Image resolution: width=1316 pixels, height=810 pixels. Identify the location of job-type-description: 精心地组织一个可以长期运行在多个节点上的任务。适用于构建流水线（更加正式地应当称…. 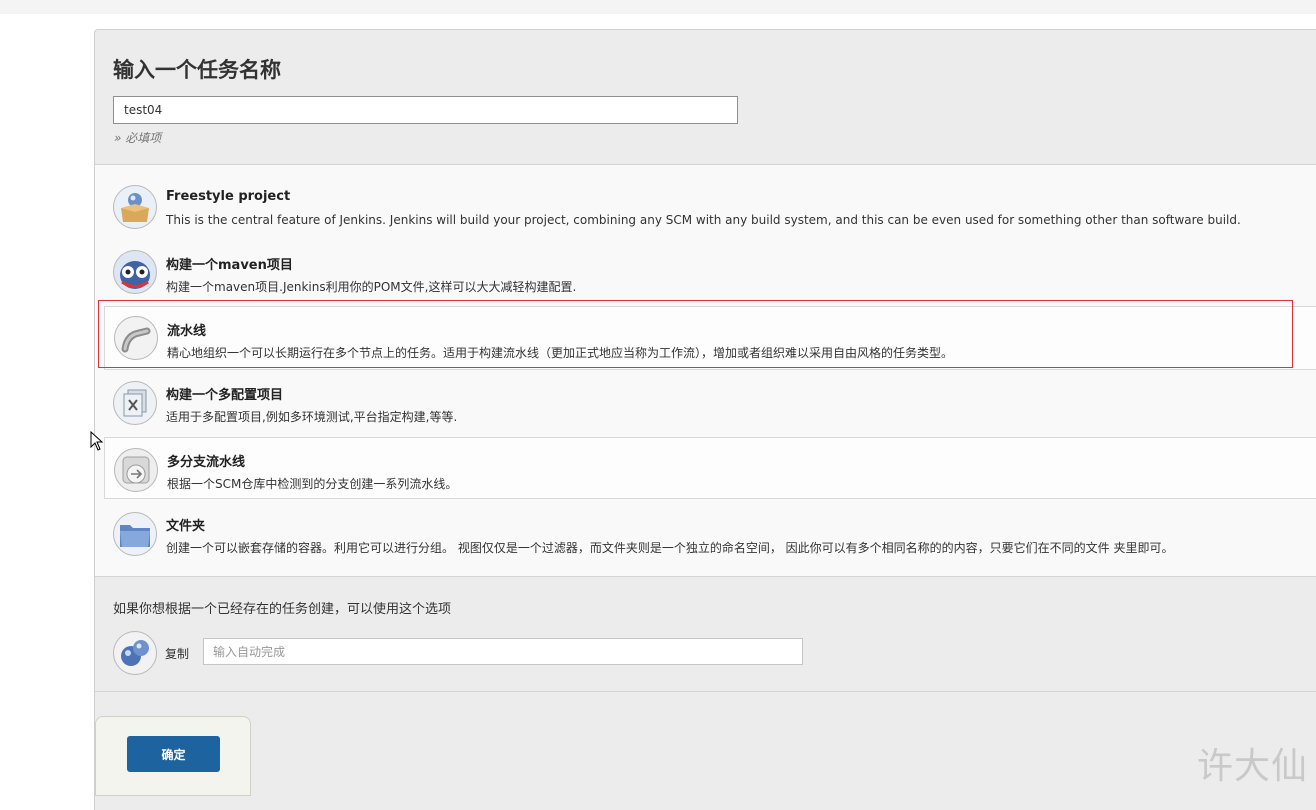
(560, 353).